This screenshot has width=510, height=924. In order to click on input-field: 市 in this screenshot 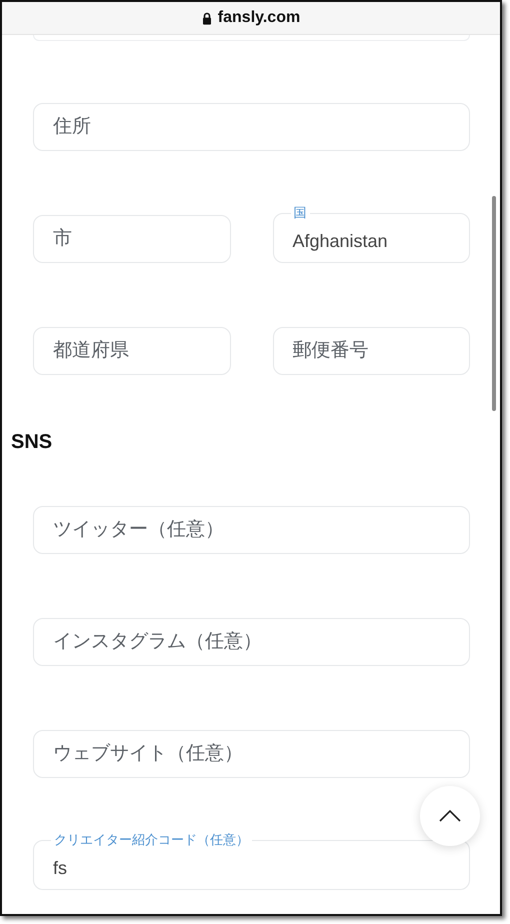, I will do `click(131, 239)`.